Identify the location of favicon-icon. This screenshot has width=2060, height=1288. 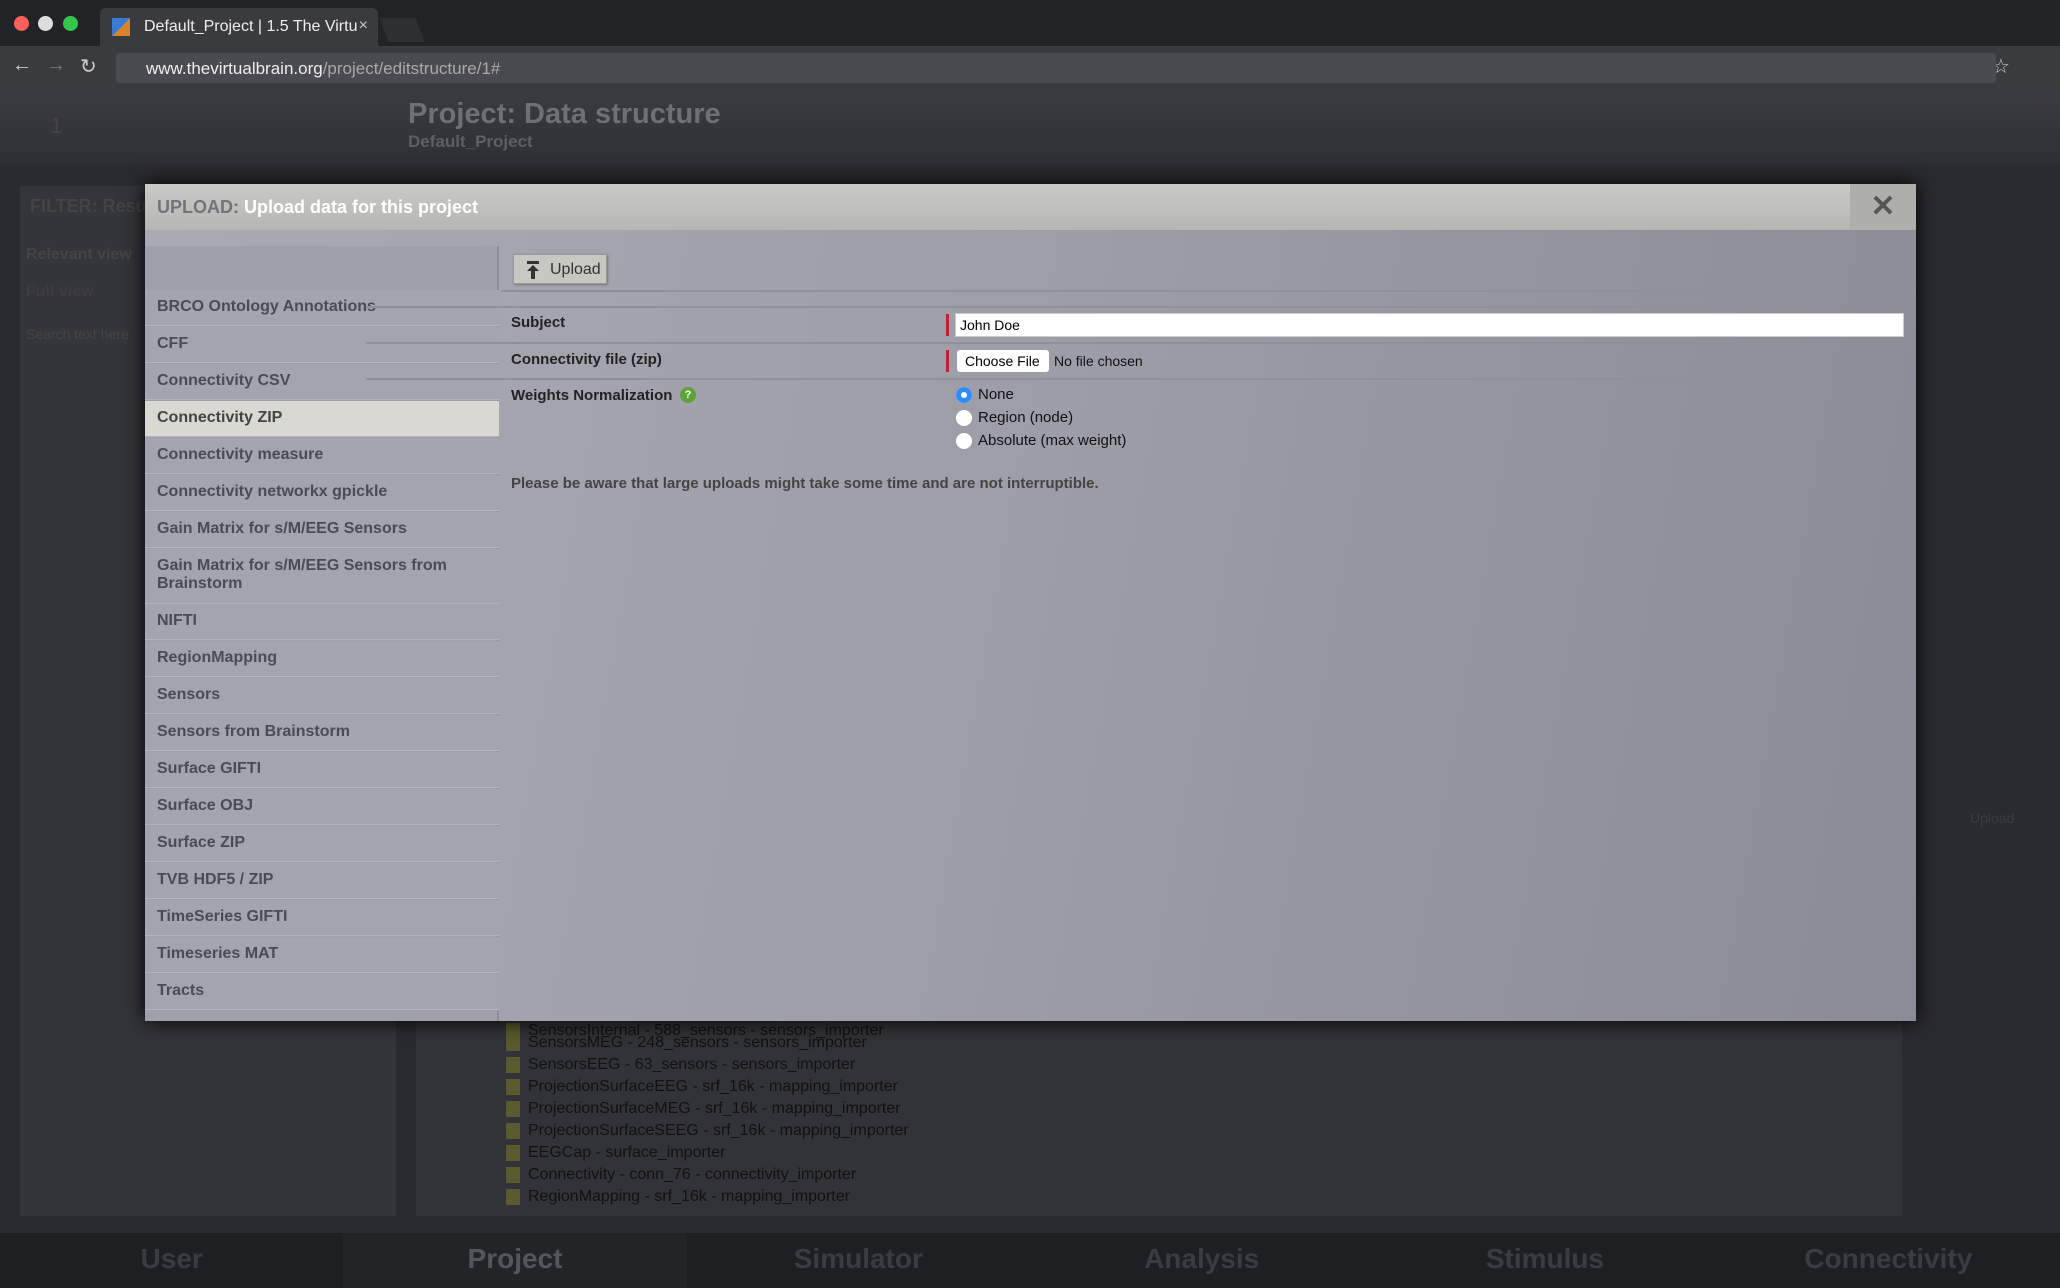
(121, 27).